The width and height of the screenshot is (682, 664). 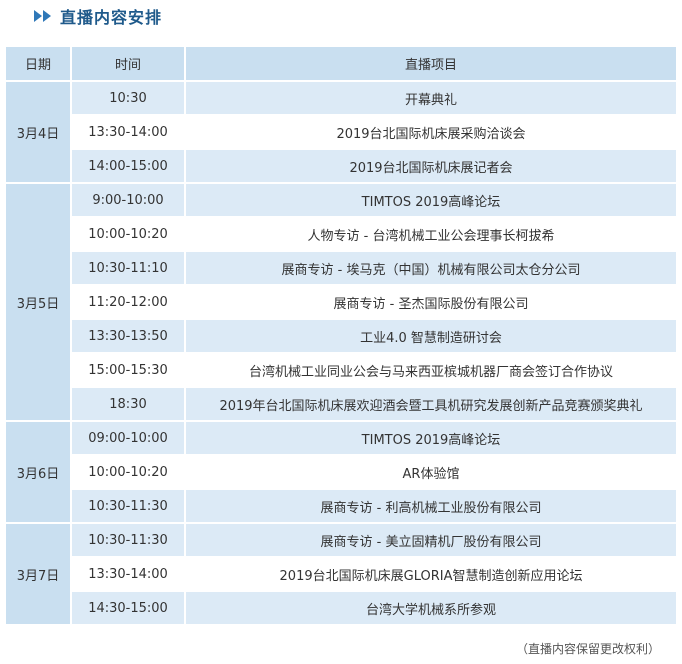 I want to click on table-row: 13:30-14:00 2019台北国际机床展采购洽谈会, so click(x=341, y=132).